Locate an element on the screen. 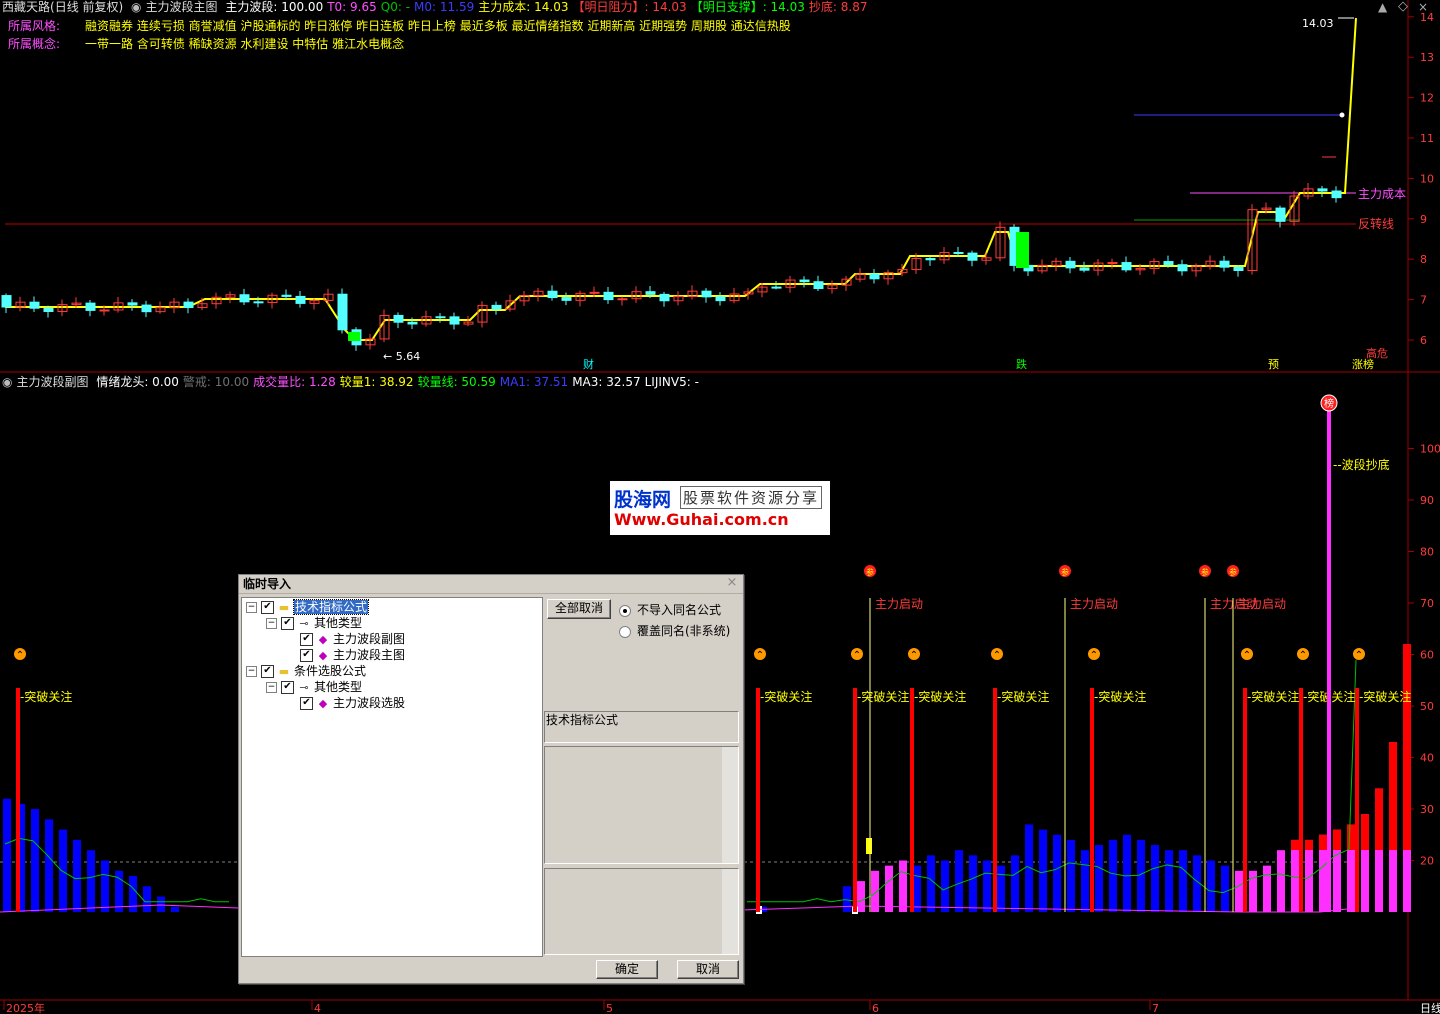 This screenshot has height=1014, width=1440. radio-overwrite: 覆盖同名(非系统) is located at coordinates (674, 630).